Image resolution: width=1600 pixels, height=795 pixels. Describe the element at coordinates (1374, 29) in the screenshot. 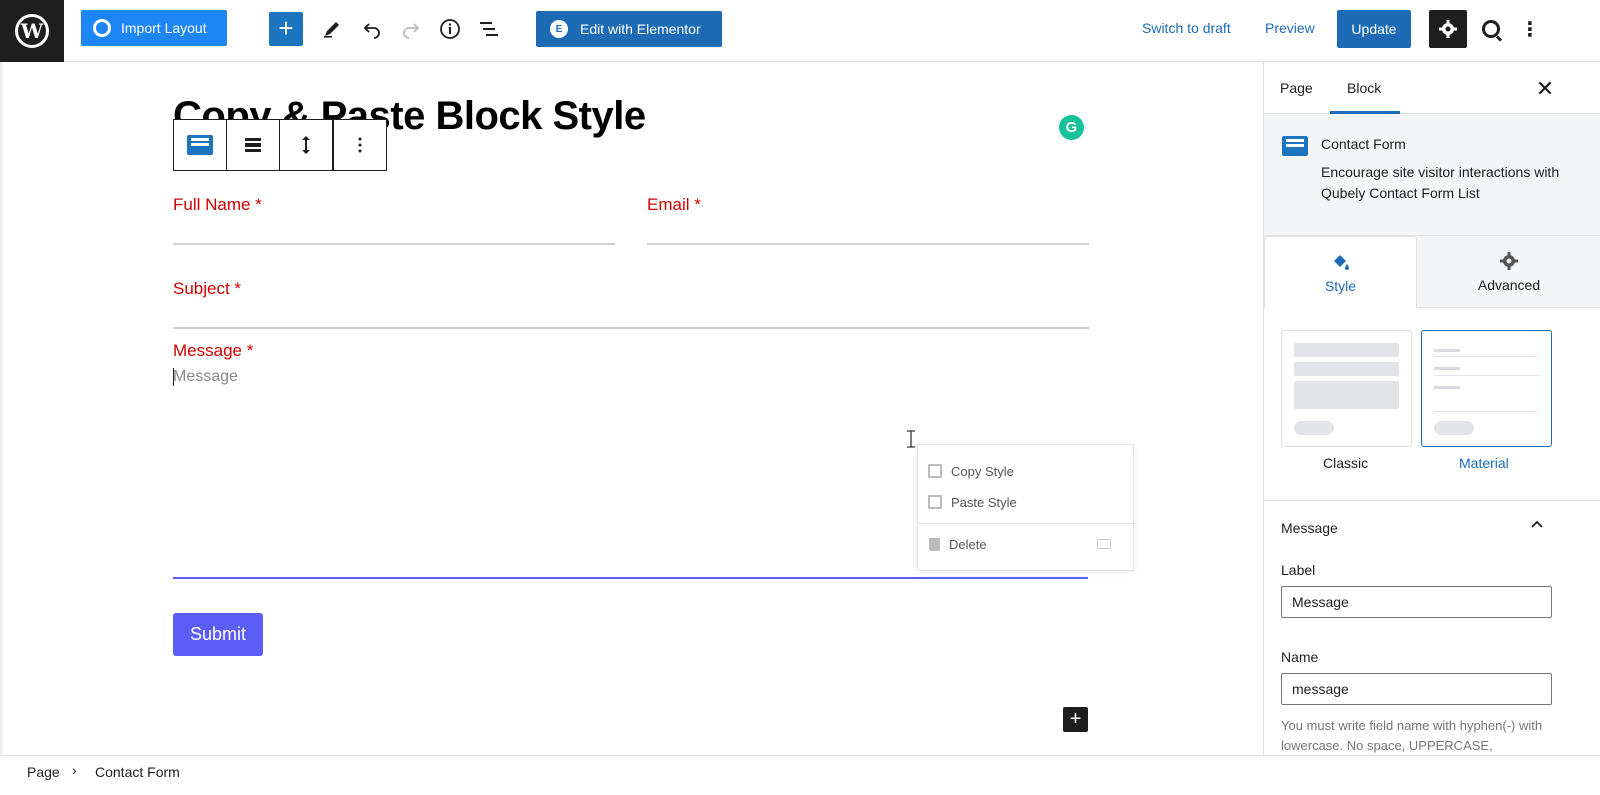

I see `update-button: Update` at that location.